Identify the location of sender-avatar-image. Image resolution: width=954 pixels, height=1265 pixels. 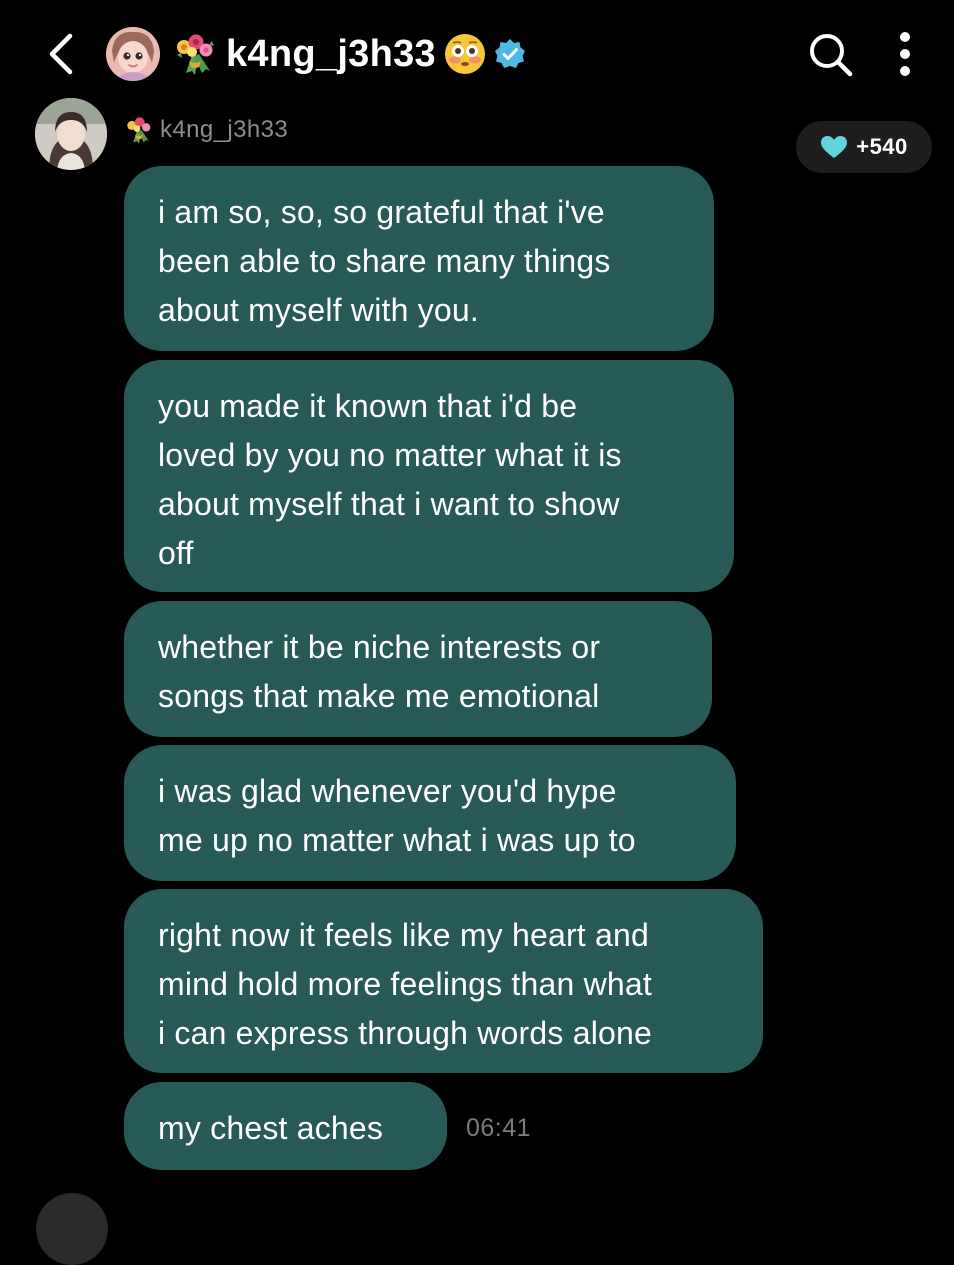
(71, 134).